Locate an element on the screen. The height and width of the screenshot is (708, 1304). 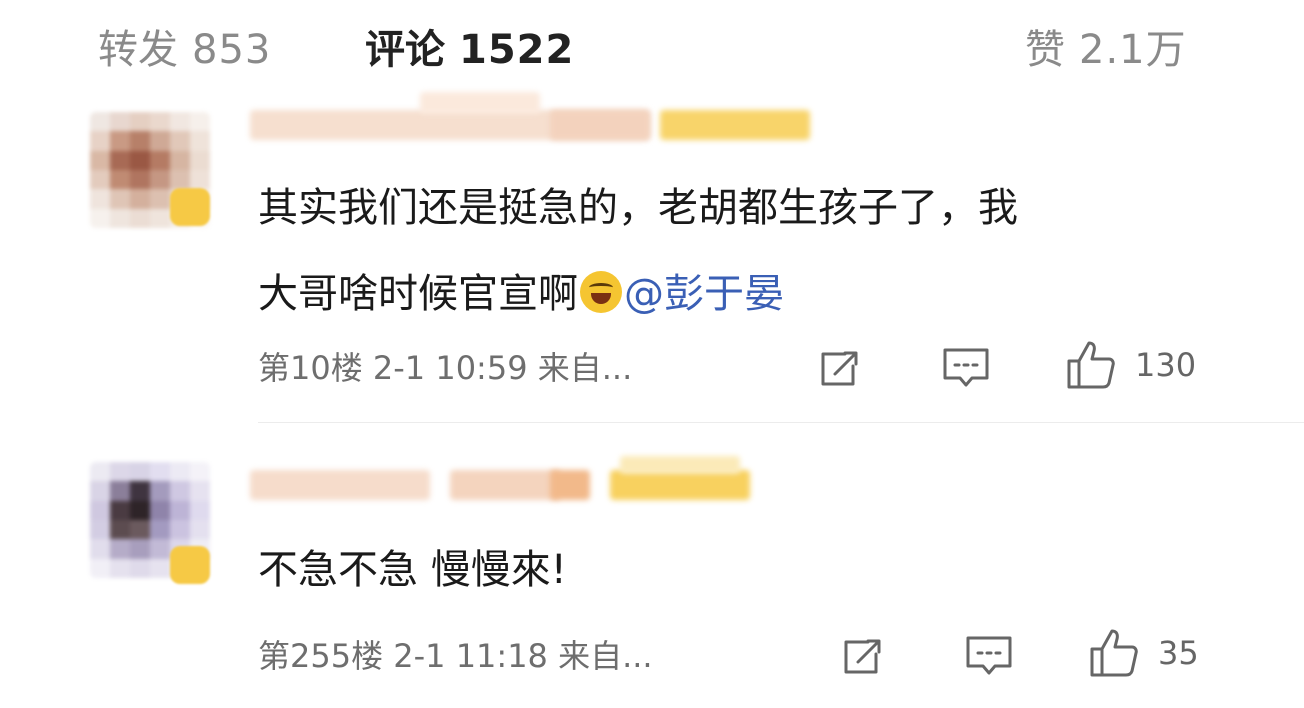
comment-divider is located at coordinates (781, 422).